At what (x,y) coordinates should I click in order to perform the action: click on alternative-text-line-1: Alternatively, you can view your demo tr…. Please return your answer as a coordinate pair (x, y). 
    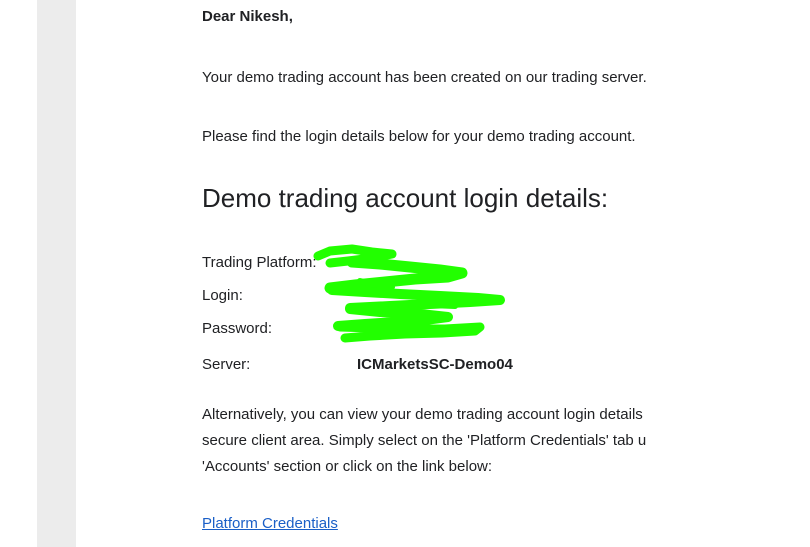
    Looking at the image, I should click on (422, 414).